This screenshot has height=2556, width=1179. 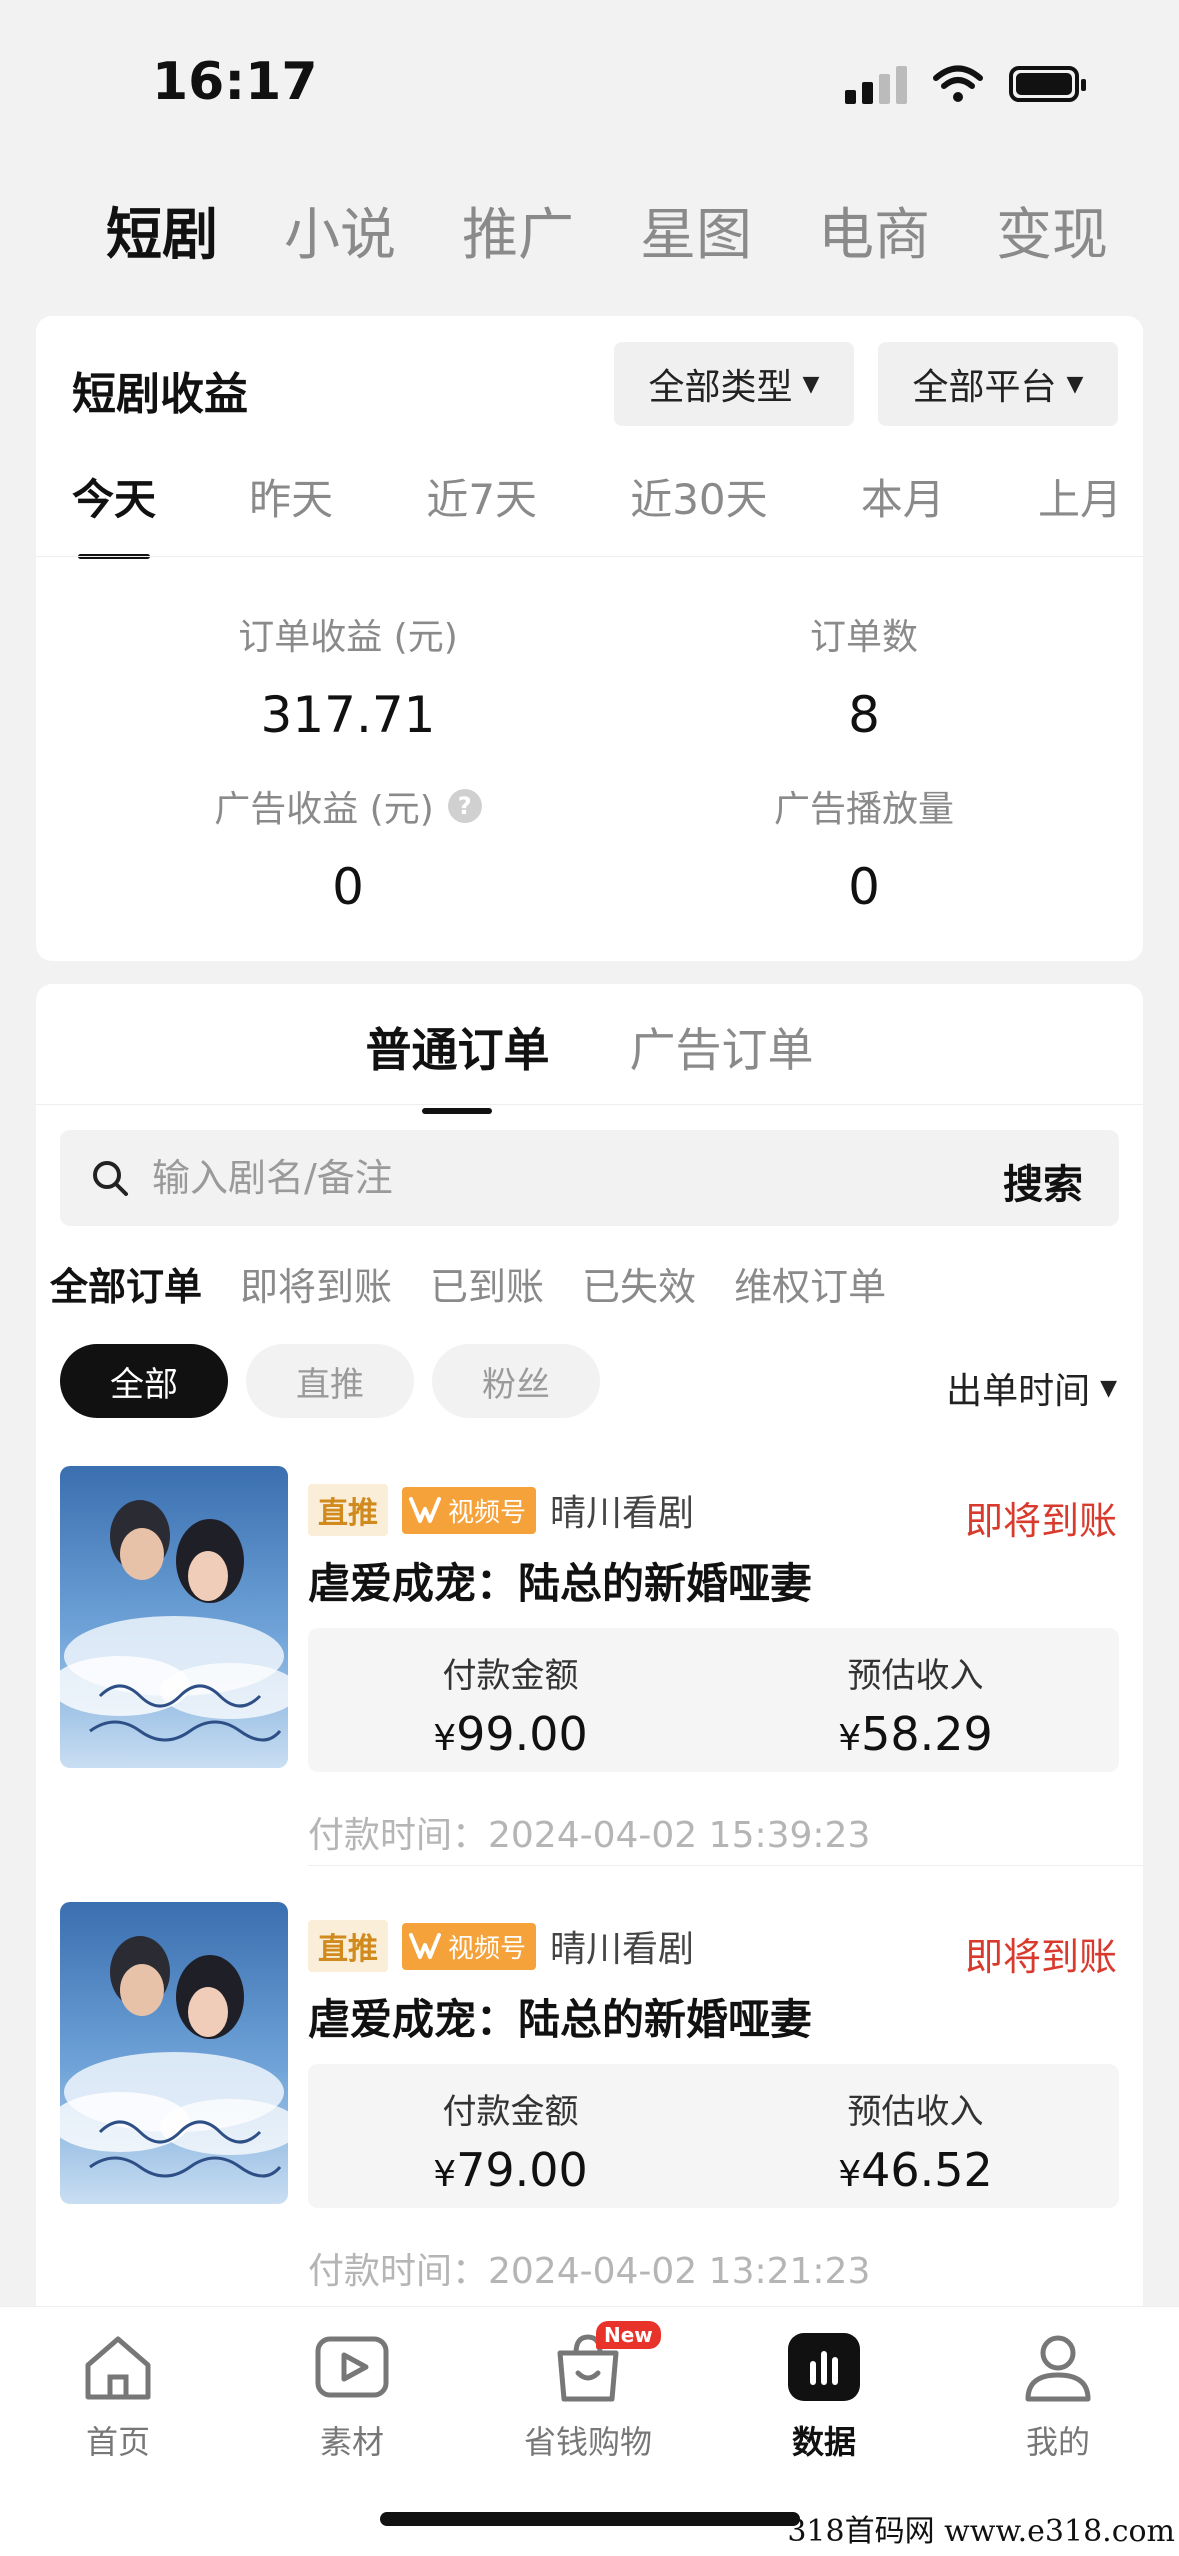 What do you see at coordinates (639, 1283) in the screenshot?
I see `filter-expired: 已失效` at bounding box center [639, 1283].